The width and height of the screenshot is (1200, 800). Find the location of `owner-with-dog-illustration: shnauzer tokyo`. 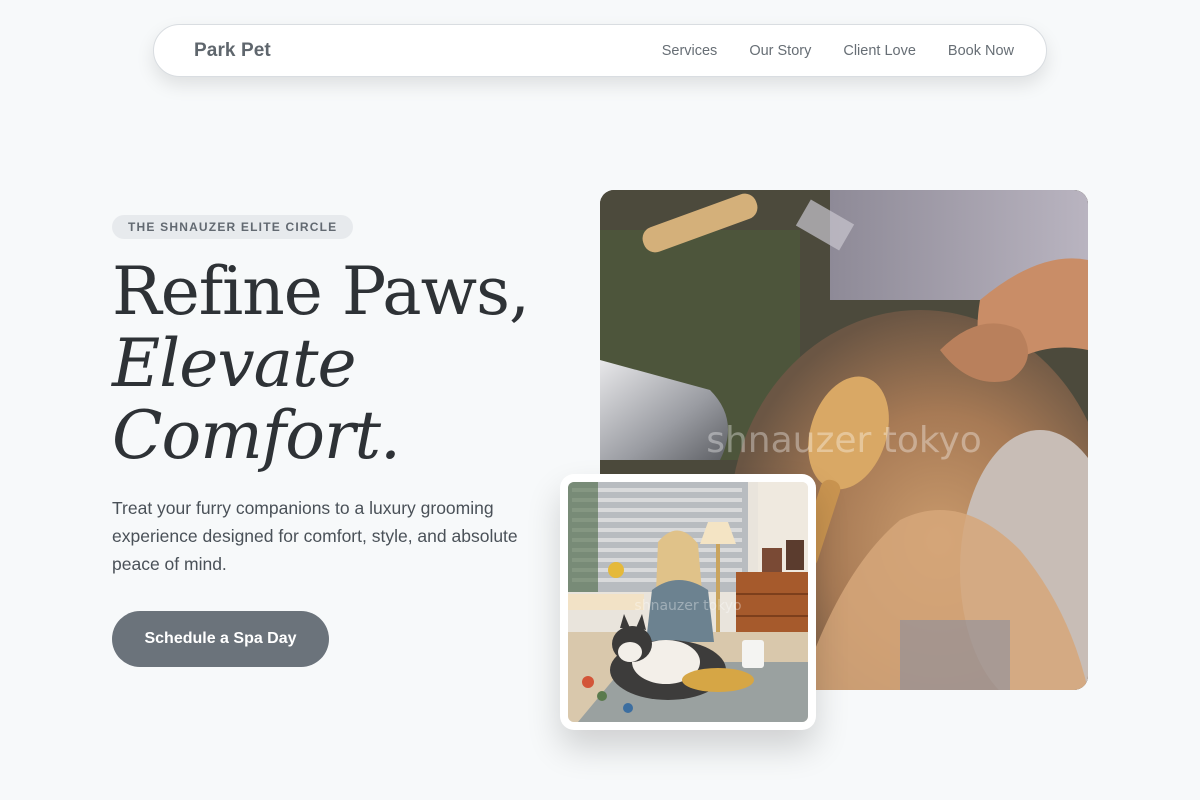

owner-with-dog-illustration: shnauzer tokyo is located at coordinates (688, 602).